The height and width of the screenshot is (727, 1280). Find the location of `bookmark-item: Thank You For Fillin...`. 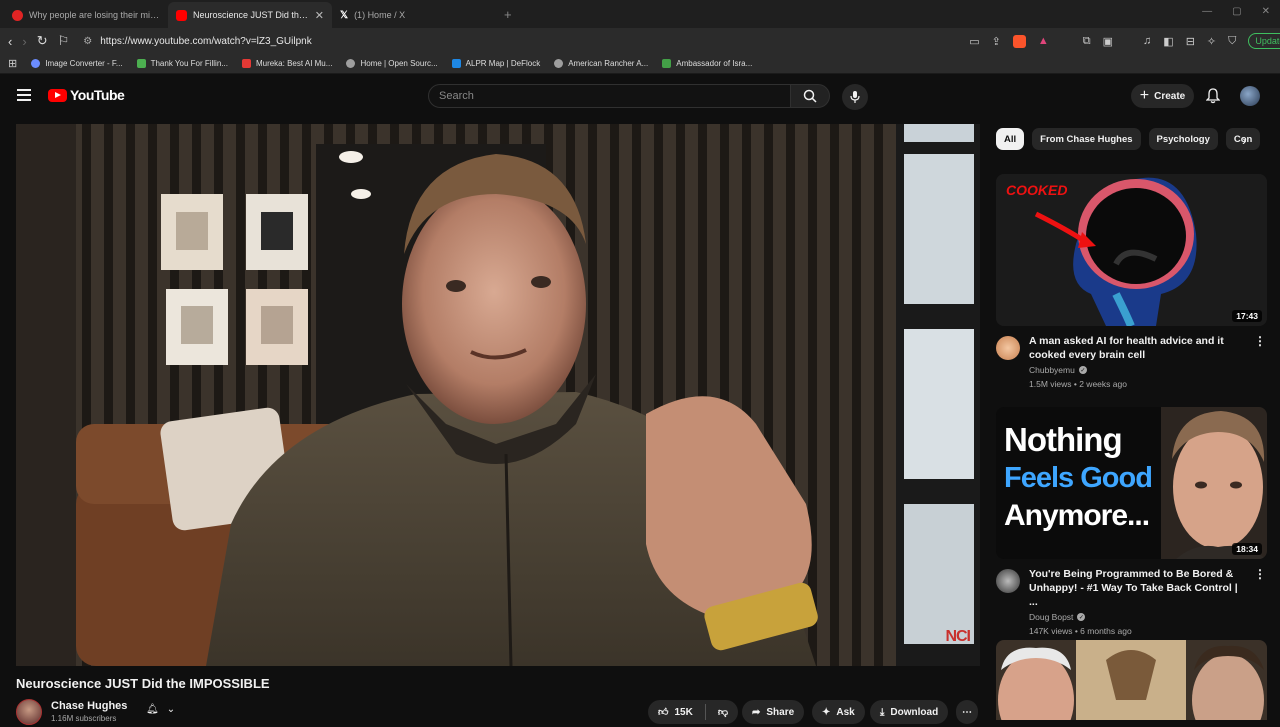

bookmark-item: Thank You For Fillin... is located at coordinates (182, 63).